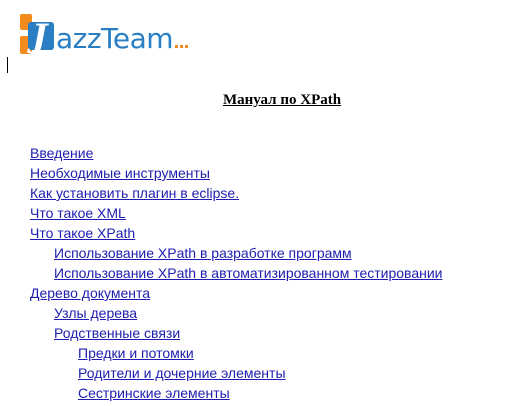 This screenshot has width=518, height=406. Describe the element at coordinates (236, 293) in the screenshot. I see `toc-item: Дерево документа` at that location.